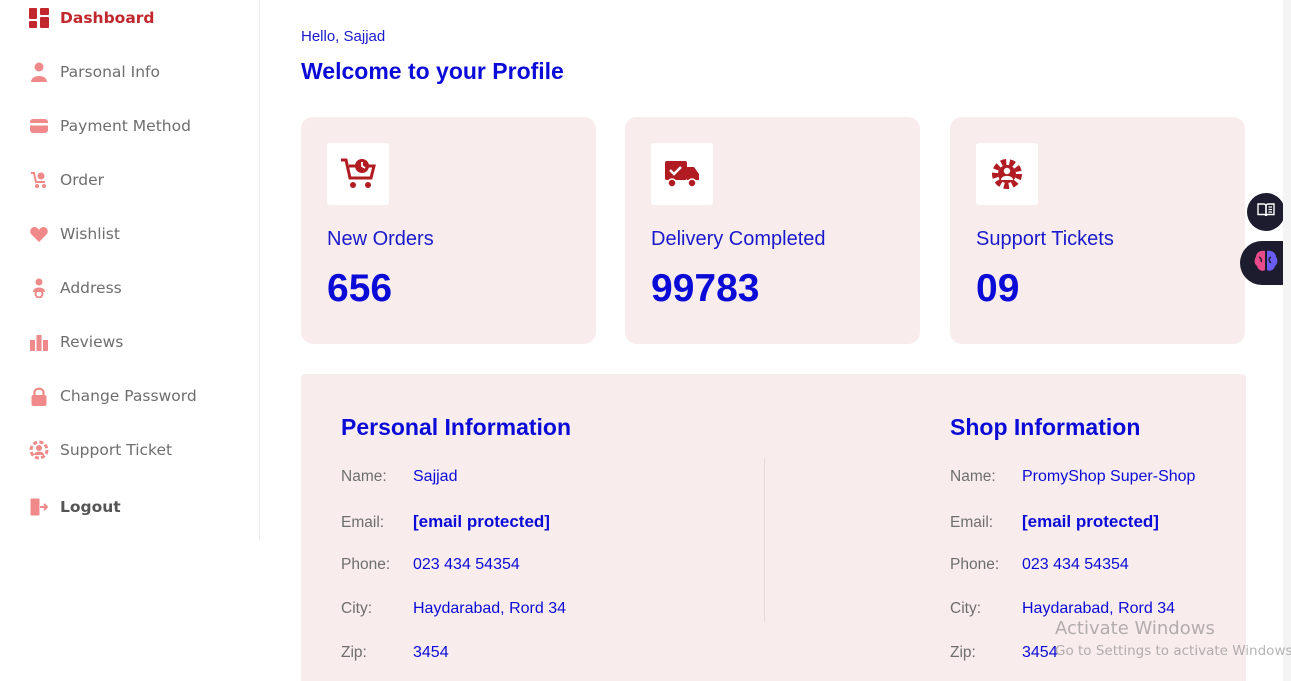 This screenshot has height=681, width=1291. Describe the element at coordinates (116, 450) in the screenshot. I see `sidebar-item-label: Support Ticket` at that location.